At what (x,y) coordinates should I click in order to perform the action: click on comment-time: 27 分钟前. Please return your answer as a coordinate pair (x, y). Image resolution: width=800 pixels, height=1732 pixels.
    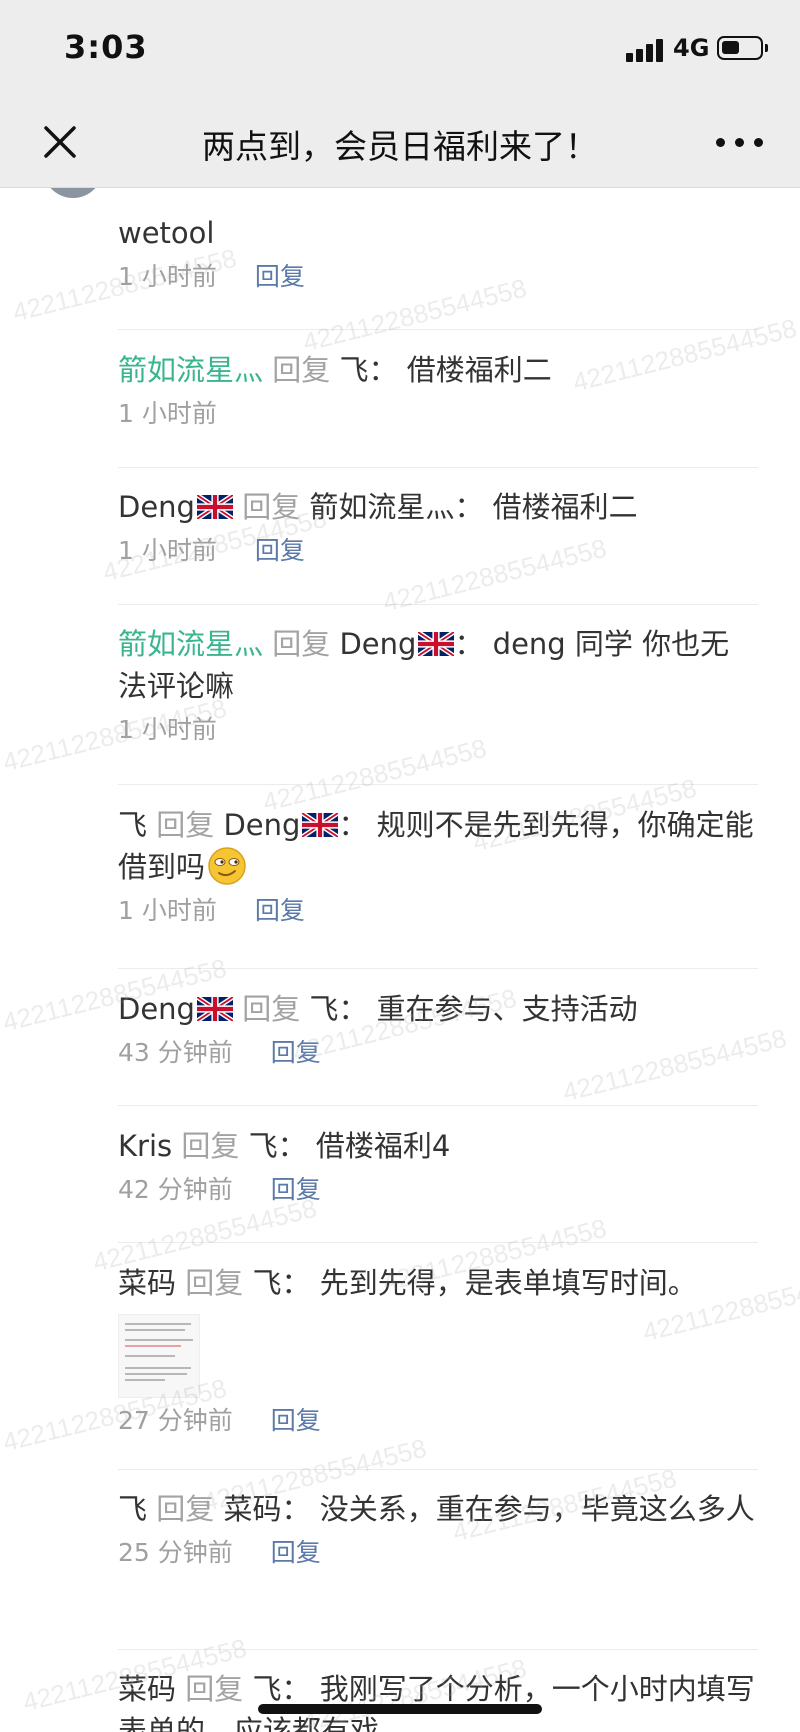
    Looking at the image, I should click on (175, 1420).